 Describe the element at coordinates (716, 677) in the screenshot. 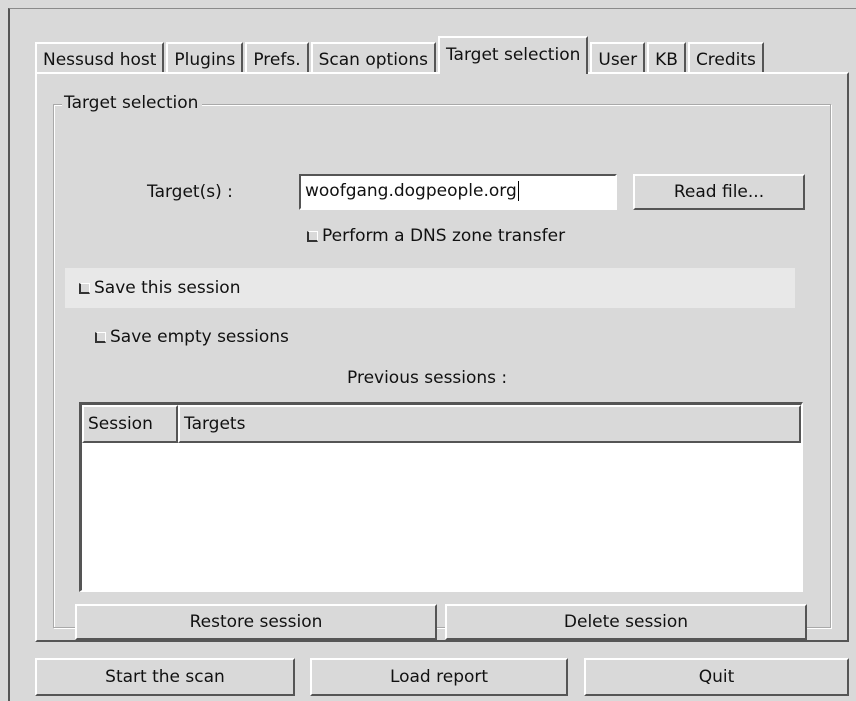

I see `quit-button: Quit` at that location.